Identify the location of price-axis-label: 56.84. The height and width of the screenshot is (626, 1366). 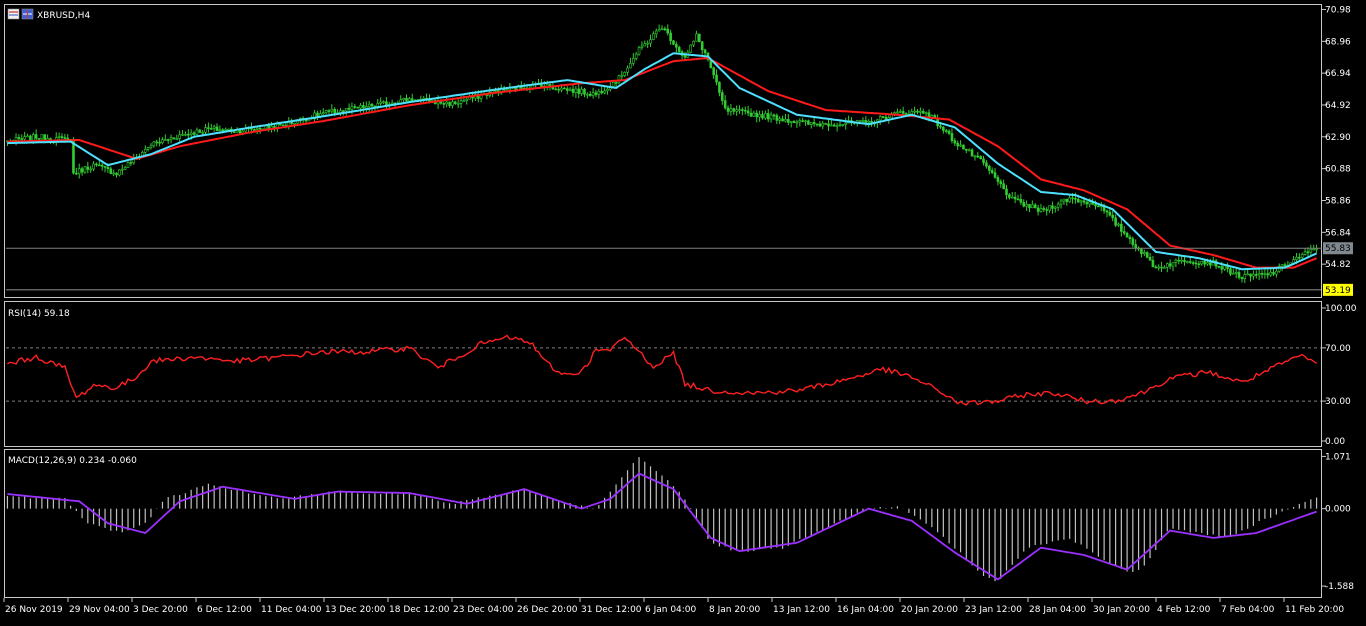
(1338, 233).